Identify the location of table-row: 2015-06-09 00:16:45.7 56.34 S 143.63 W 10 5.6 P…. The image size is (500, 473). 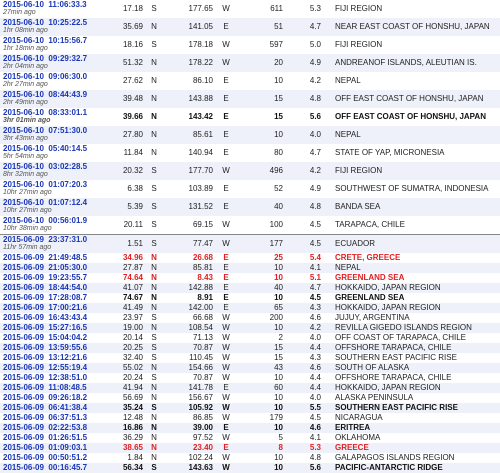
(250, 468).